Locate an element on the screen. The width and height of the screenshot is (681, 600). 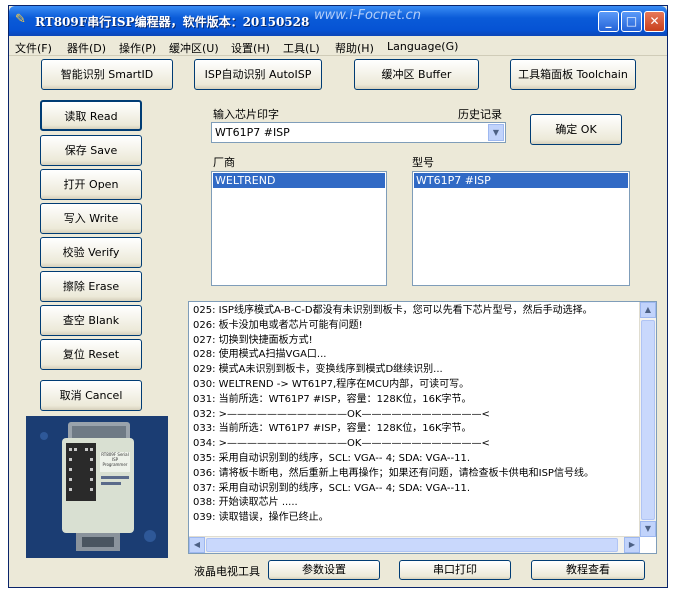
chip-input-value: WT61P7 #ISP is located at coordinates (252, 132).